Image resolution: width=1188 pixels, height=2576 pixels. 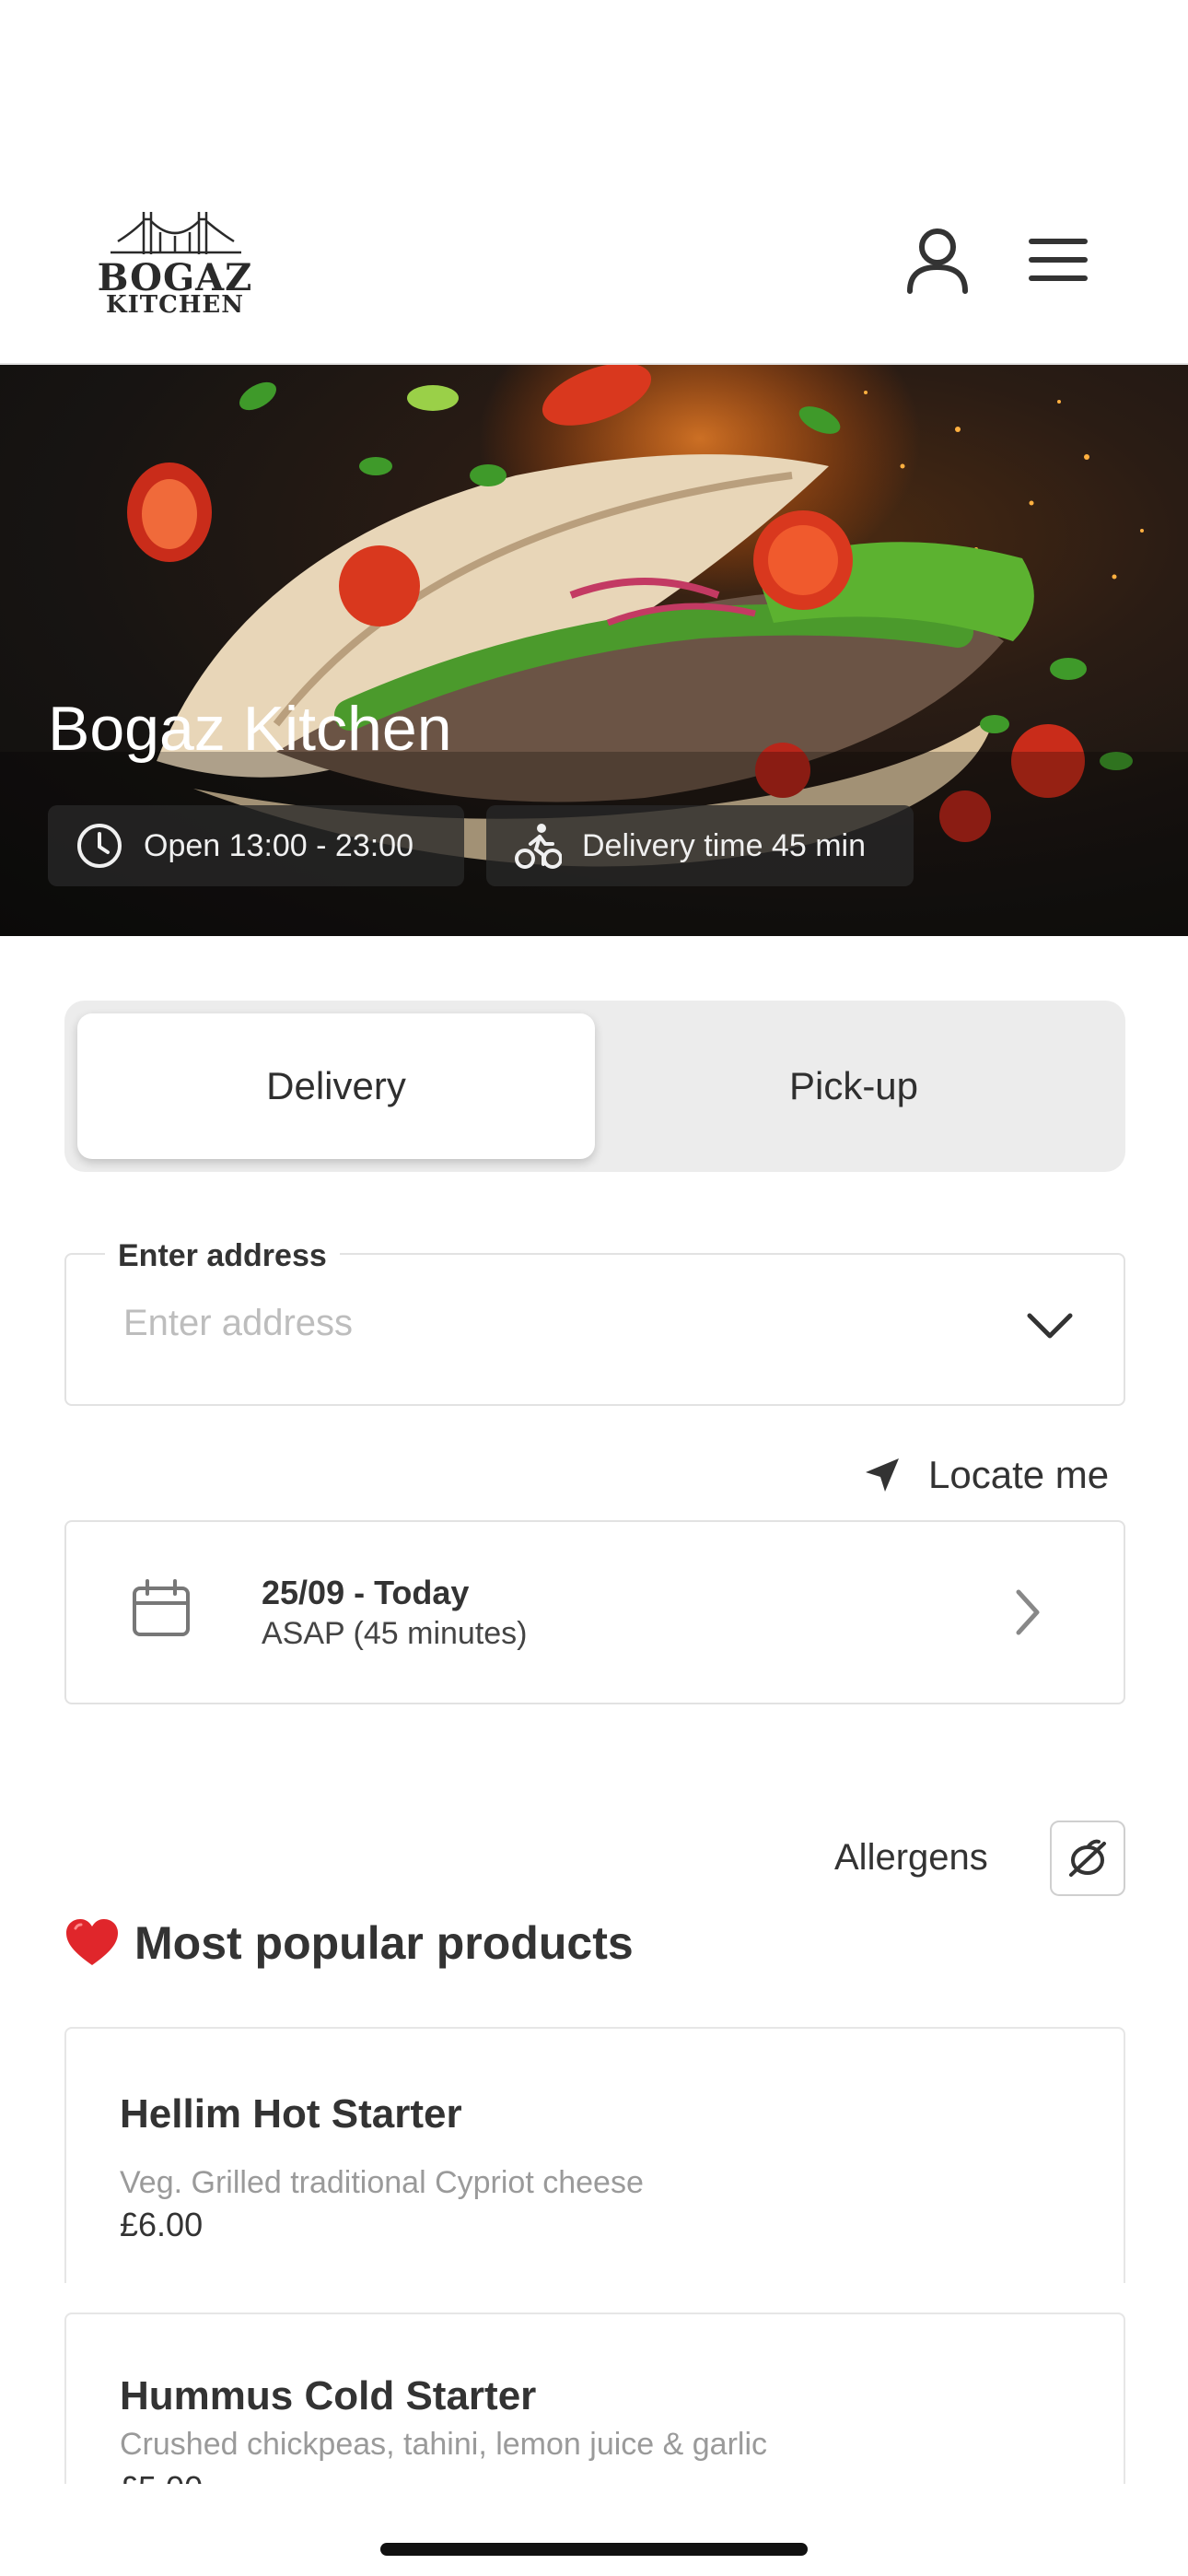 I want to click on address-field: Enter address, so click(x=594, y=1322).